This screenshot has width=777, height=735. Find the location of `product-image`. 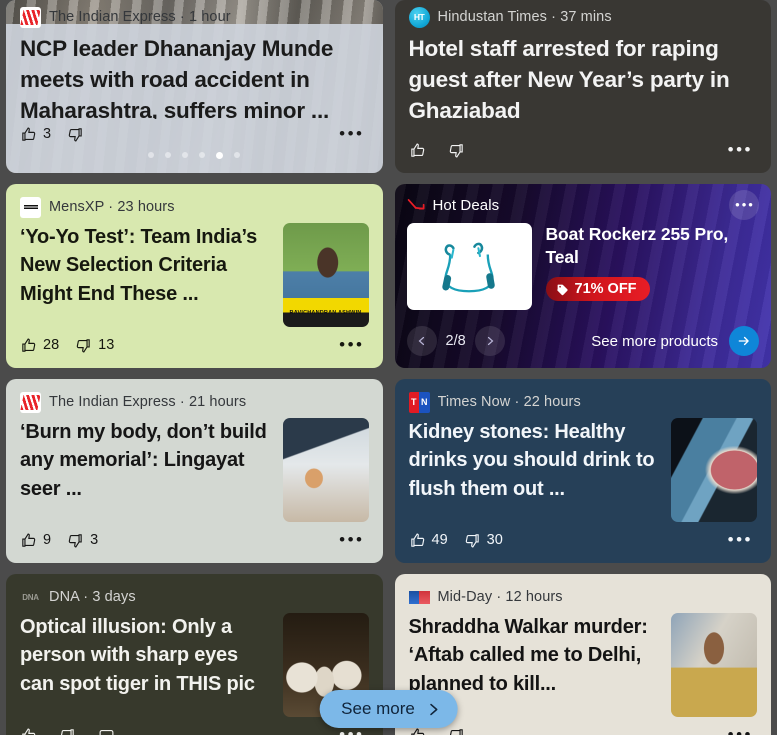

product-image is located at coordinates (469, 266).